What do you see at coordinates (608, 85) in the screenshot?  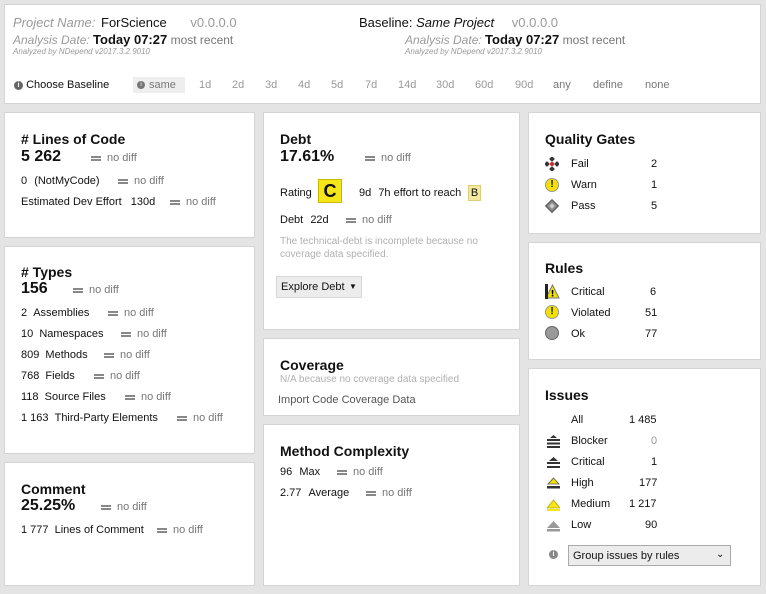 I see `baseline-option-define: define` at bounding box center [608, 85].